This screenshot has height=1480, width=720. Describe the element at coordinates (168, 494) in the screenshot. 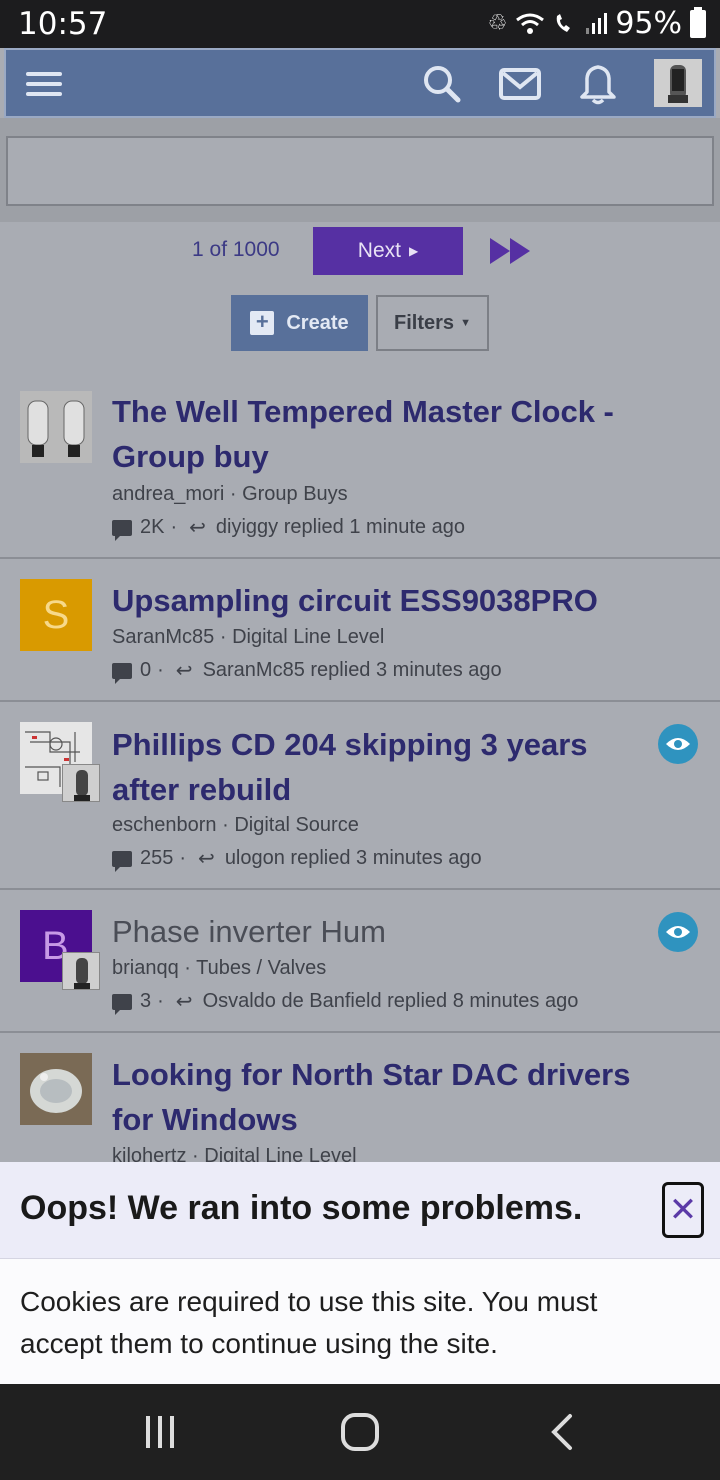

I see `thread-author: andrea_mori` at that location.